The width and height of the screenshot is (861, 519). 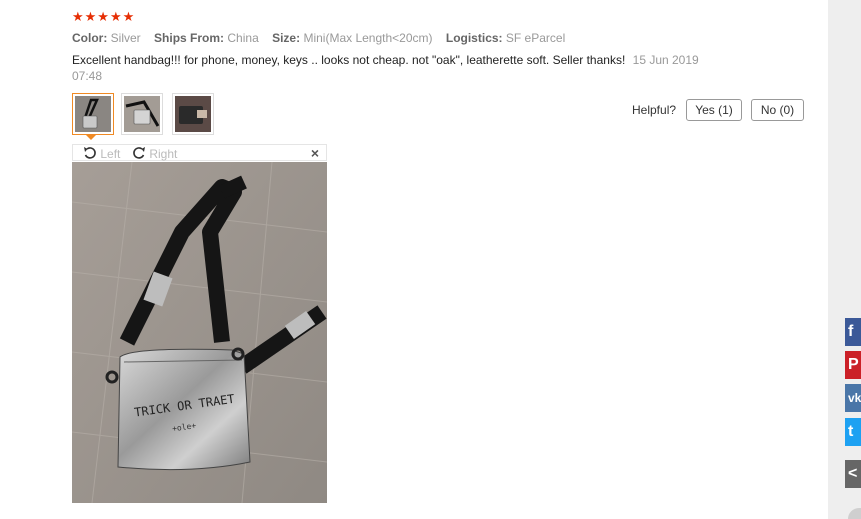 What do you see at coordinates (163, 154) in the screenshot?
I see `rotate-right-label: Right` at bounding box center [163, 154].